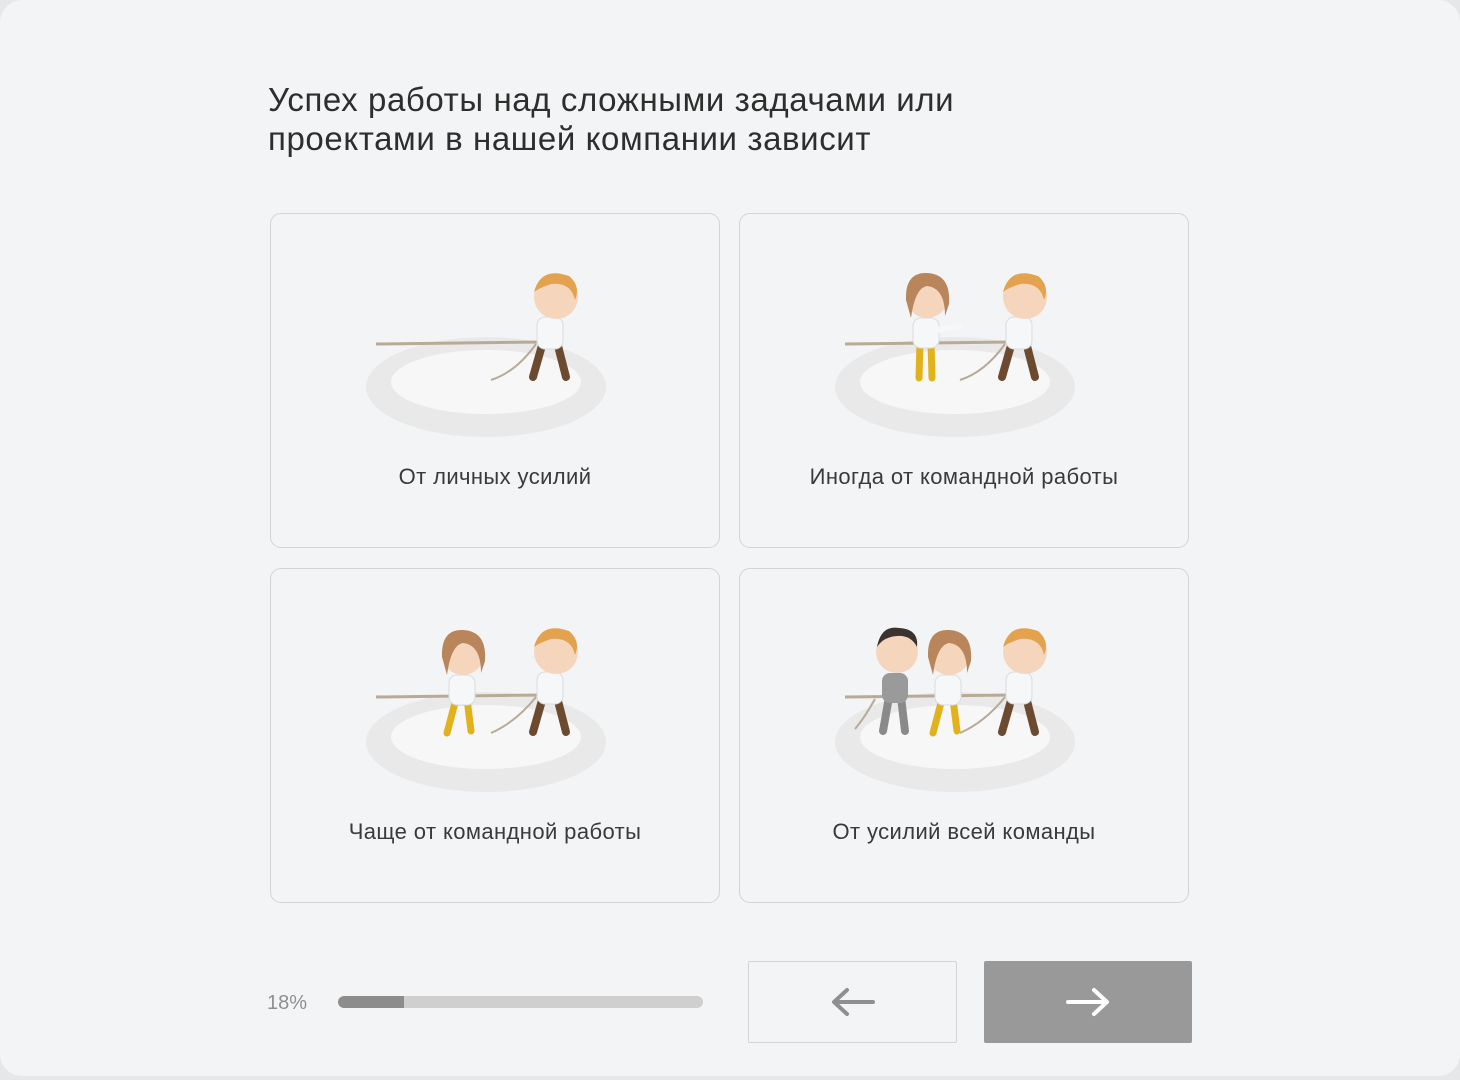 Image resolution: width=1460 pixels, height=1080 pixels. What do you see at coordinates (964, 476) in the screenshot?
I see `option-label: Иногда от командной работы` at bounding box center [964, 476].